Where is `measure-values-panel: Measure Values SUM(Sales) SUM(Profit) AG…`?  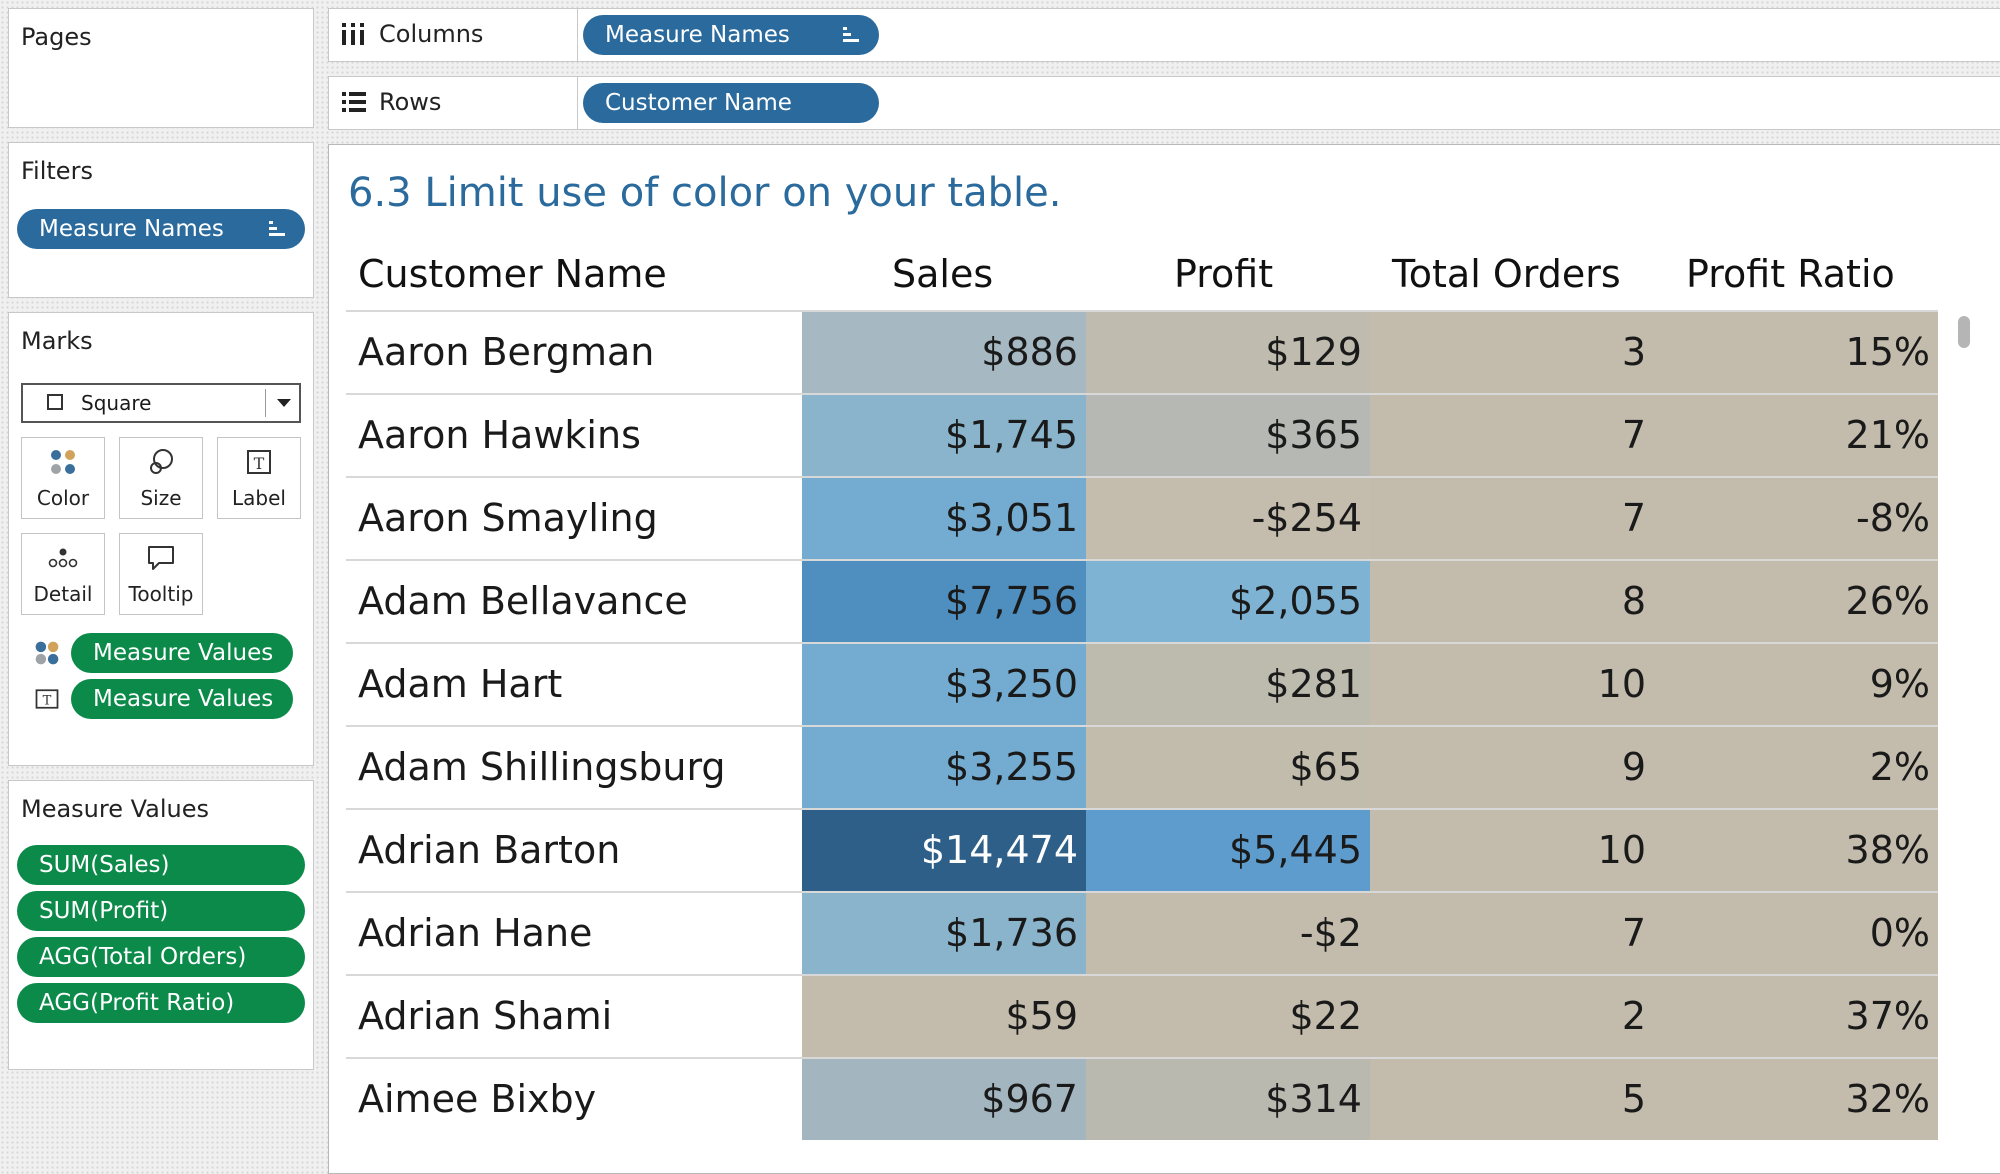
measure-values-panel: Measure Values SUM(Sales) SUM(Profit) AG… is located at coordinates (161, 925).